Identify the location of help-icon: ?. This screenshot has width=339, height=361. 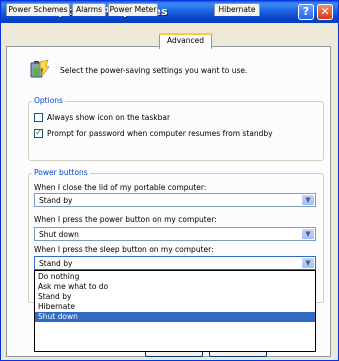
(306, 11).